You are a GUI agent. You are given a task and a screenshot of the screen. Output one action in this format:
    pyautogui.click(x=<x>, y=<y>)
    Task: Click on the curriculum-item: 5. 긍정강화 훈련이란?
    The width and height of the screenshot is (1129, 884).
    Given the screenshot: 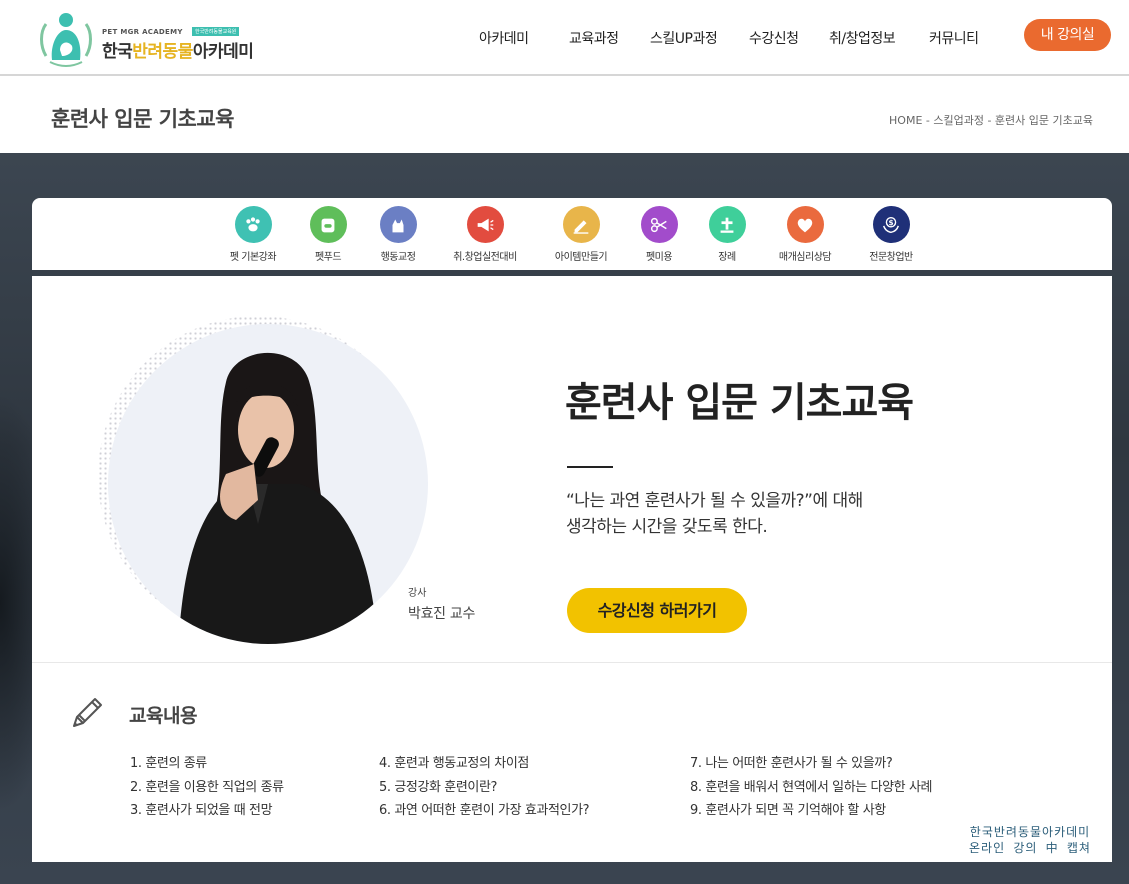 What is the action you would take?
    pyautogui.click(x=438, y=787)
    